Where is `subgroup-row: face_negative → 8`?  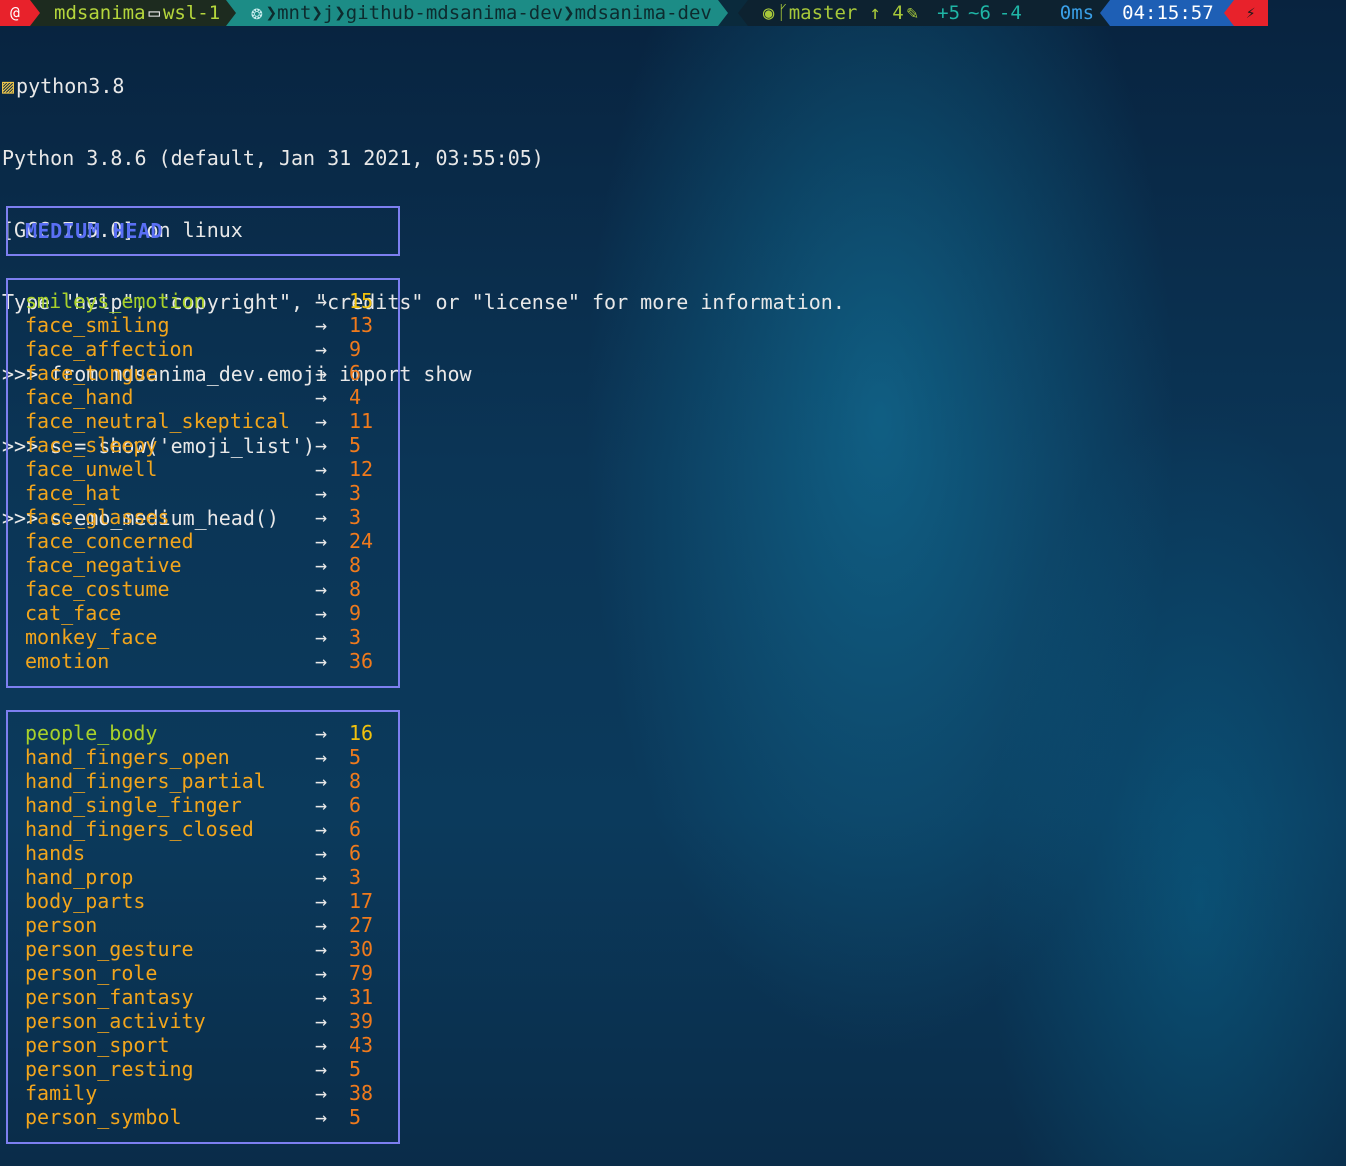
subgroup-row: face_negative → 8 is located at coordinates (205, 565).